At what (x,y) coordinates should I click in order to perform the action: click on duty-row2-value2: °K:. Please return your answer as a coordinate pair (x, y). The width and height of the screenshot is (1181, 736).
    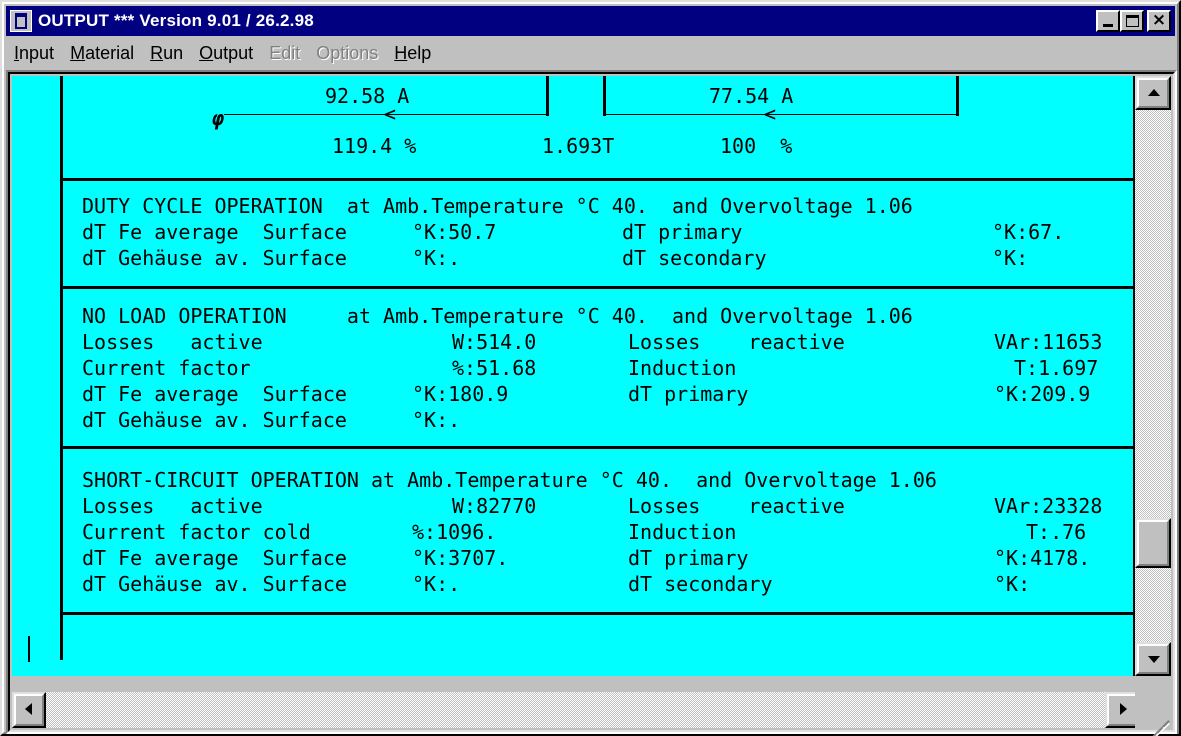
    Looking at the image, I should click on (1010, 258).